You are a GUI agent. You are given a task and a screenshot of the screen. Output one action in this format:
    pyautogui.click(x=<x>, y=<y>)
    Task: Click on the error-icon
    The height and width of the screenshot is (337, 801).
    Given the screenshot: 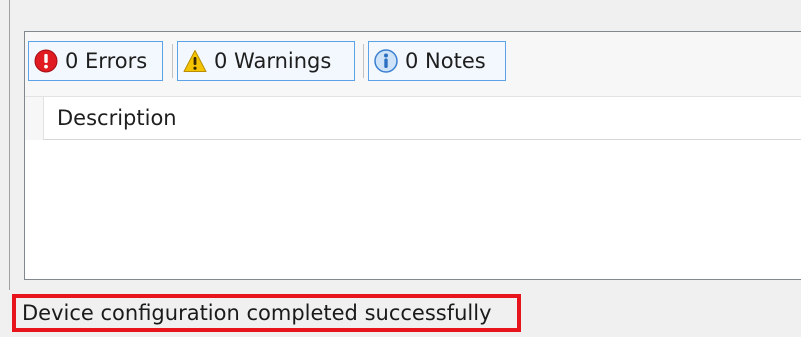 What is the action you would take?
    pyautogui.click(x=46, y=61)
    